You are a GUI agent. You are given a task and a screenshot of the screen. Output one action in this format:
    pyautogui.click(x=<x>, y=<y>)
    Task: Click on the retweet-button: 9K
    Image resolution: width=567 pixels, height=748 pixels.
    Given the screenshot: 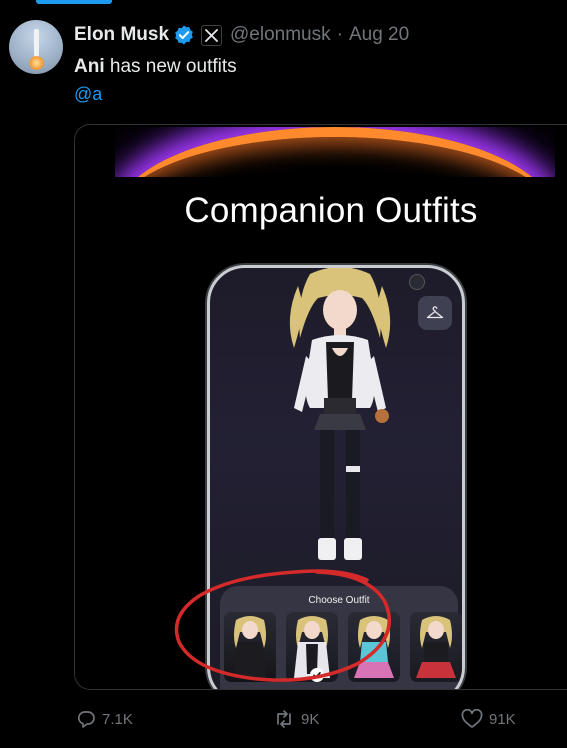 What is the action you would take?
    pyautogui.click(x=296, y=719)
    